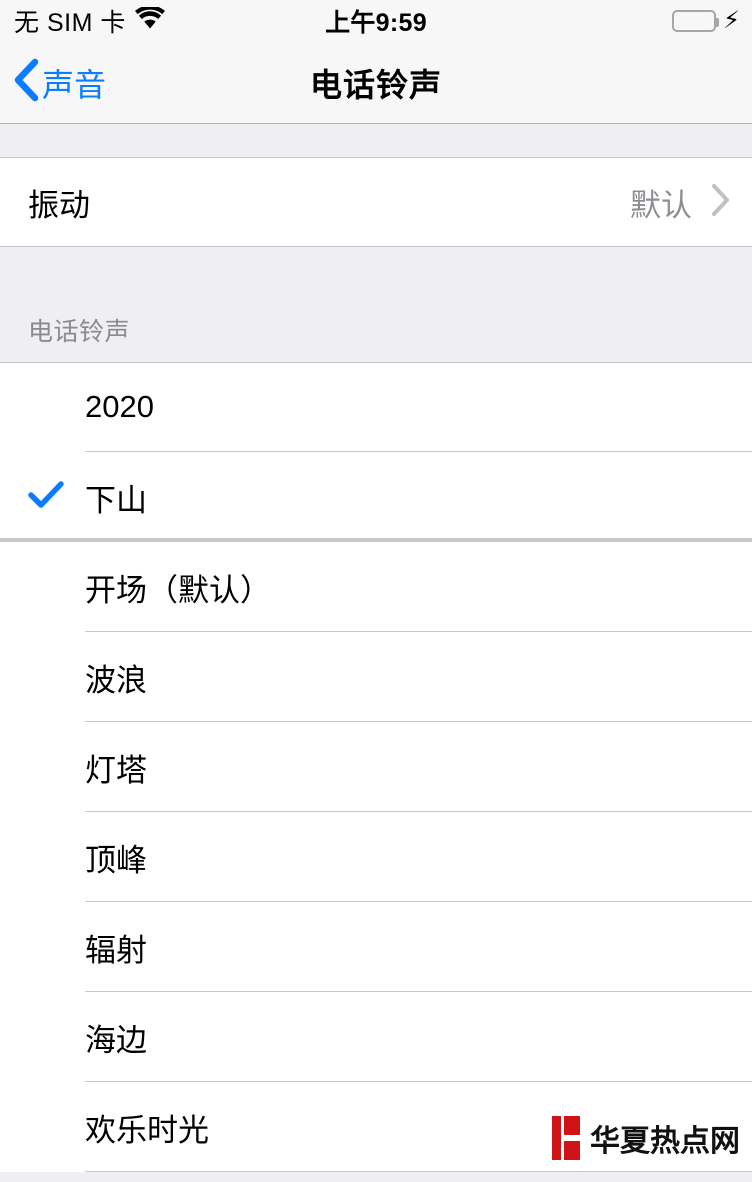 Image resolution: width=752 pixels, height=1182 pixels. I want to click on ringtone-row-xiashan: 下山, so click(376, 497).